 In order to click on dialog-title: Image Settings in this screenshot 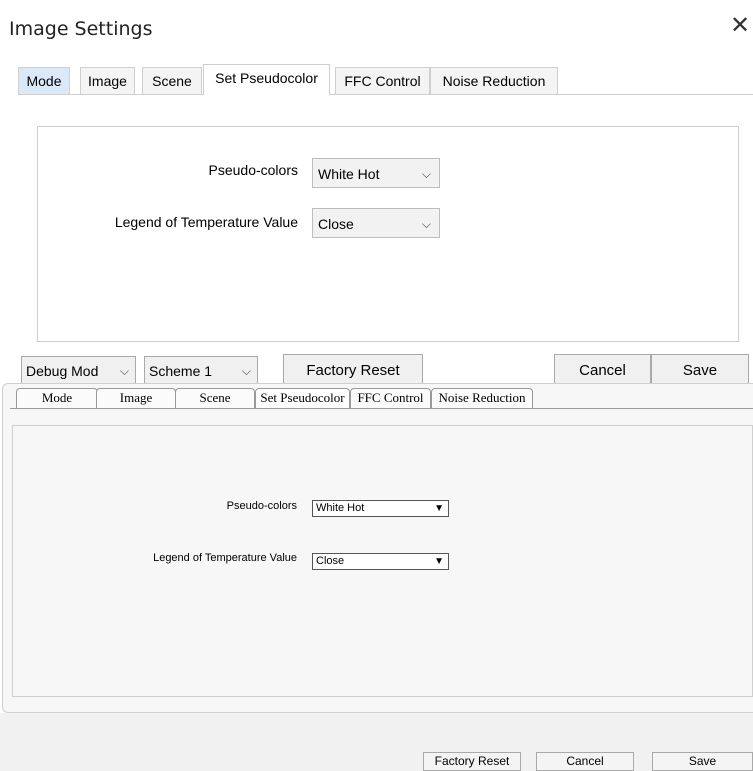, I will do `click(81, 29)`.